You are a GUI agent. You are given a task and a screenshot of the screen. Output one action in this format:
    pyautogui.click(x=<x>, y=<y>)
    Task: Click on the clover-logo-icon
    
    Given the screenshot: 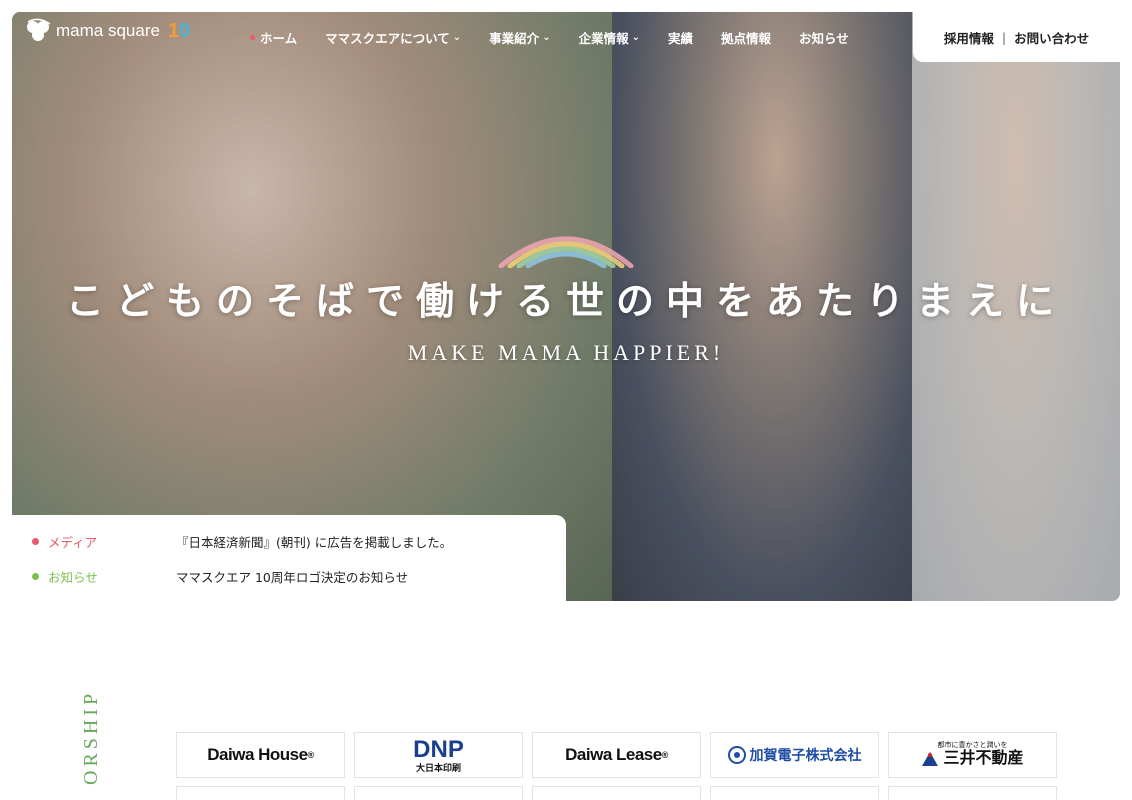 What is the action you would take?
    pyautogui.click(x=39, y=29)
    